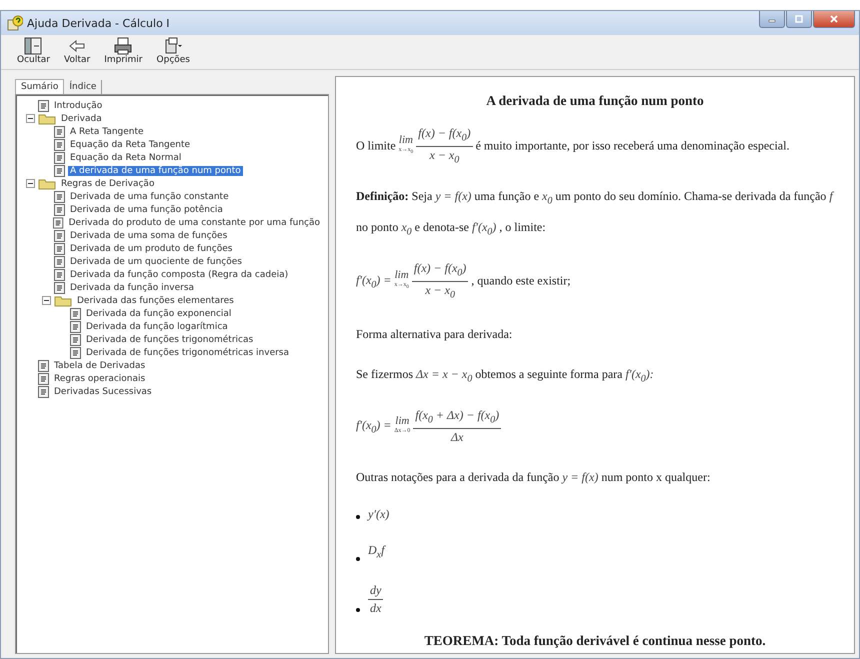  What do you see at coordinates (595, 640) in the screenshot?
I see `theorem: TEOREMA: Toda função derivável é continua nesse ponto.` at bounding box center [595, 640].